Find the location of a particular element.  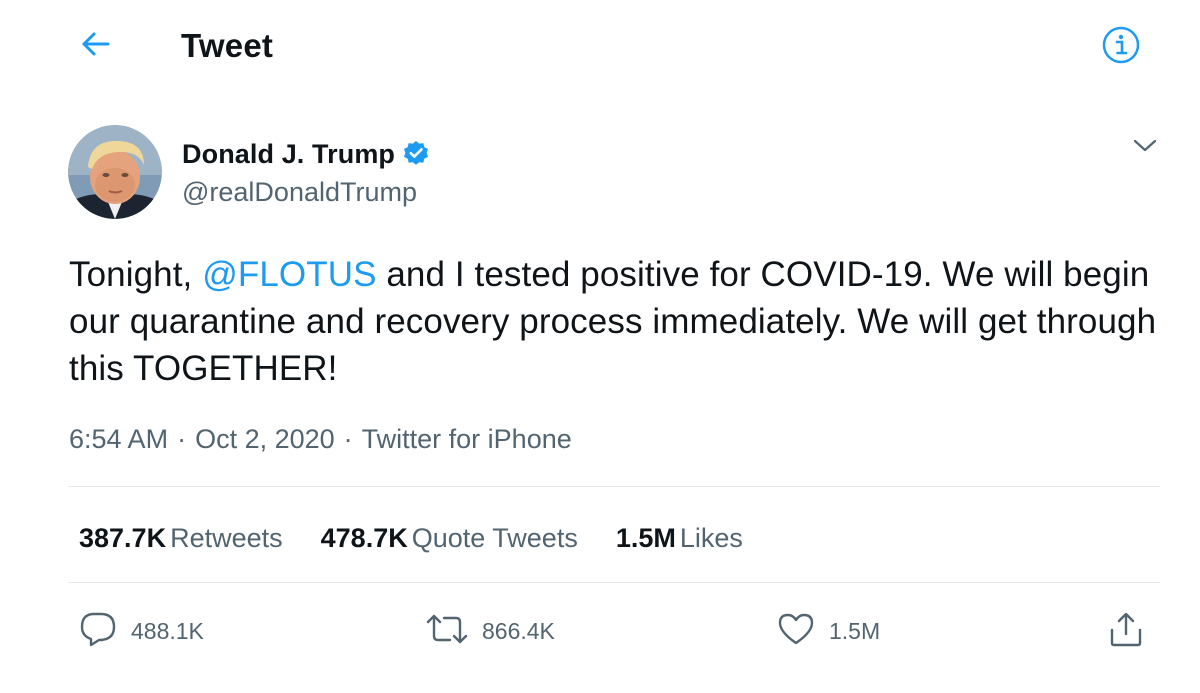

share-button is located at coordinates (1126, 631).